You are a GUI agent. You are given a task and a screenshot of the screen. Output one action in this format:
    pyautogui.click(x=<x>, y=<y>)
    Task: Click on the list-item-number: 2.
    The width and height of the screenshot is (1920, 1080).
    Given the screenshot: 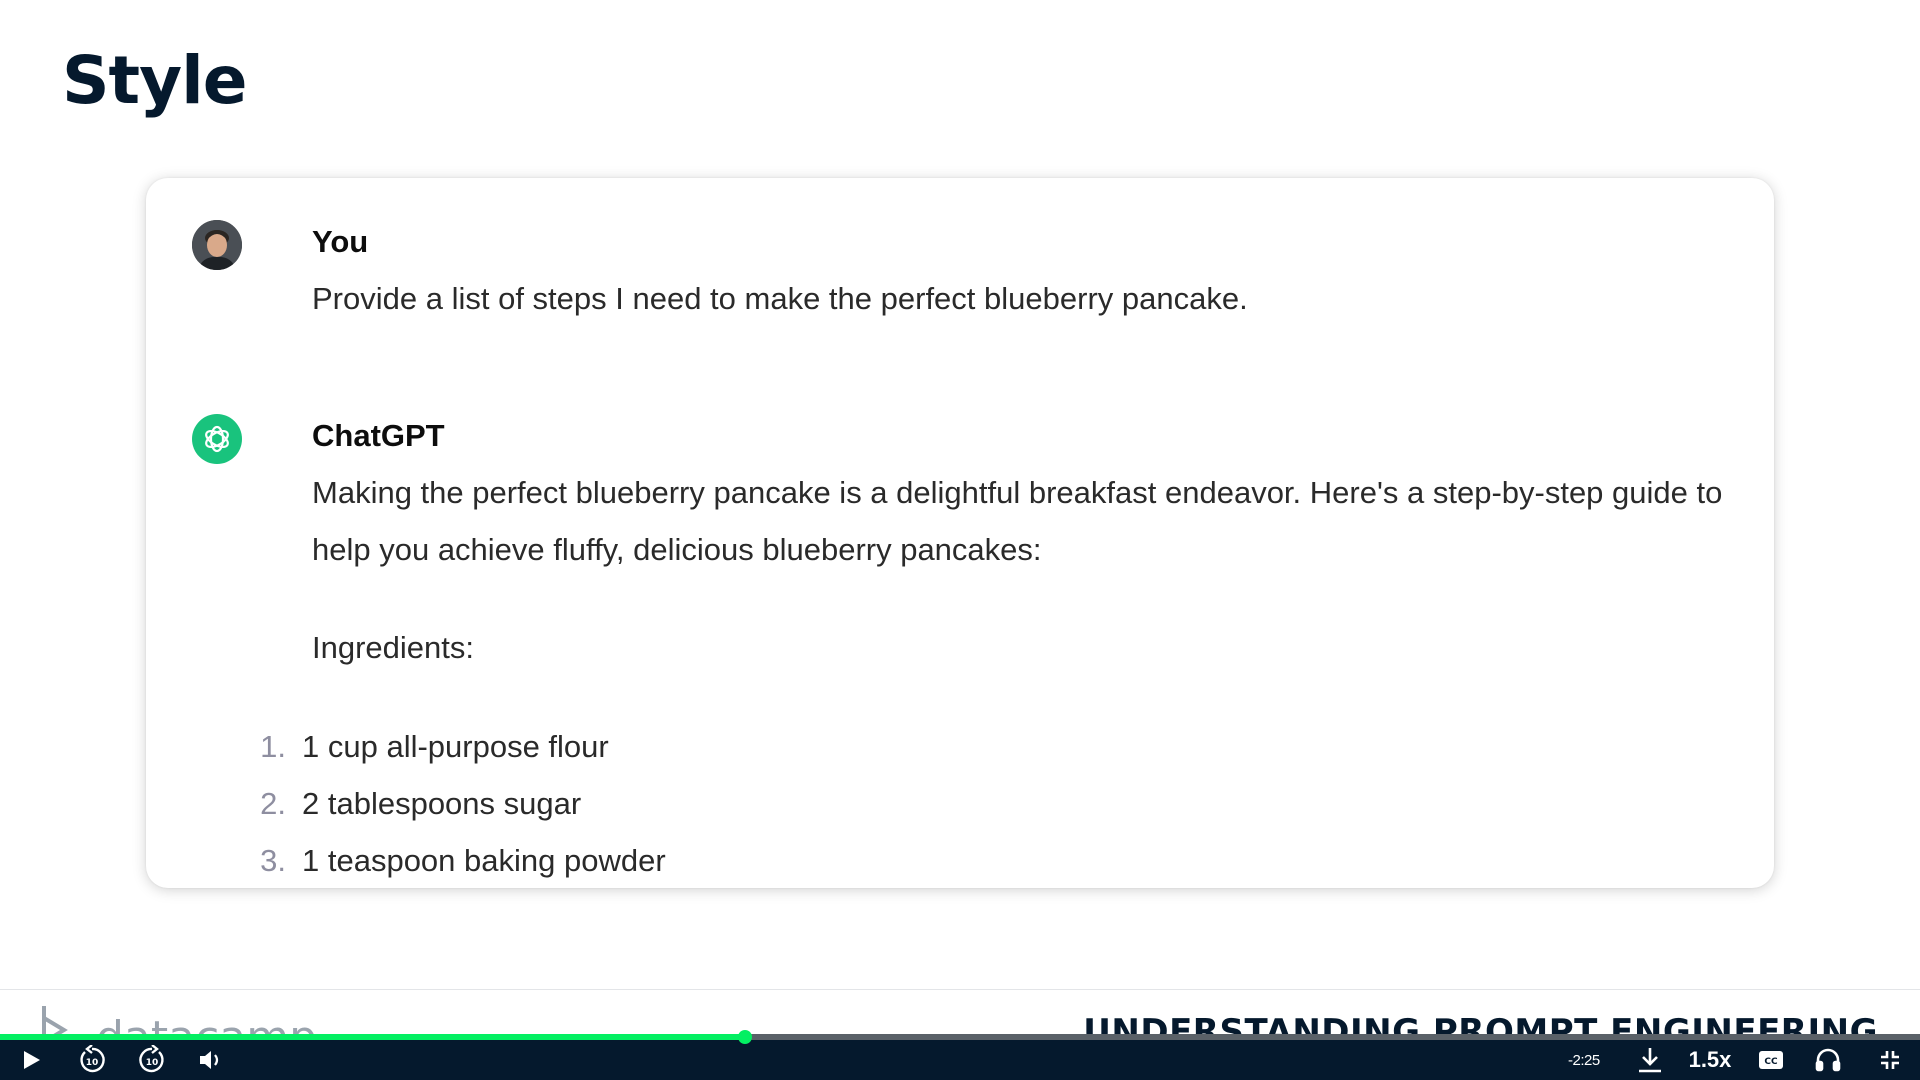 What is the action you would take?
    pyautogui.click(x=273, y=803)
    